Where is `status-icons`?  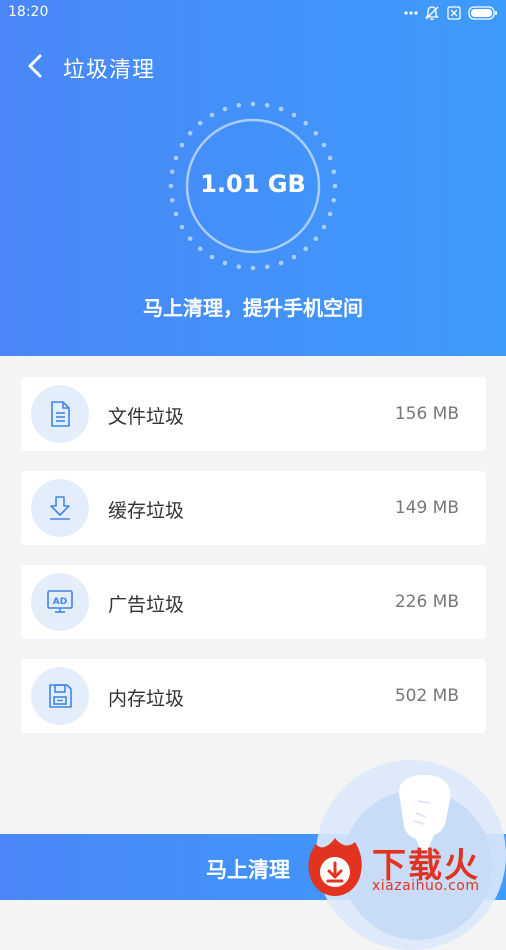 status-icons is located at coordinates (451, 13).